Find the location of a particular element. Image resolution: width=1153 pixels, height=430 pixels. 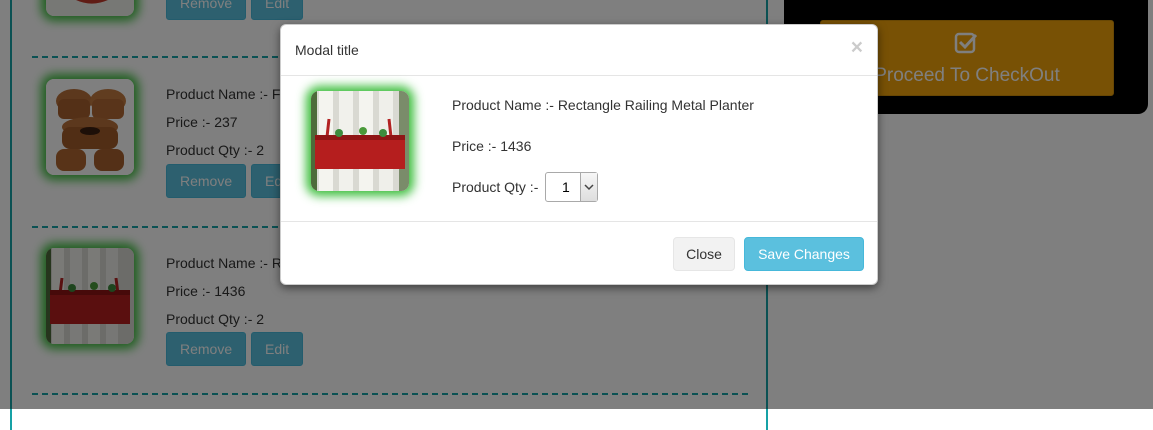

modal-footer: Close Save Changes is located at coordinates (579, 253).